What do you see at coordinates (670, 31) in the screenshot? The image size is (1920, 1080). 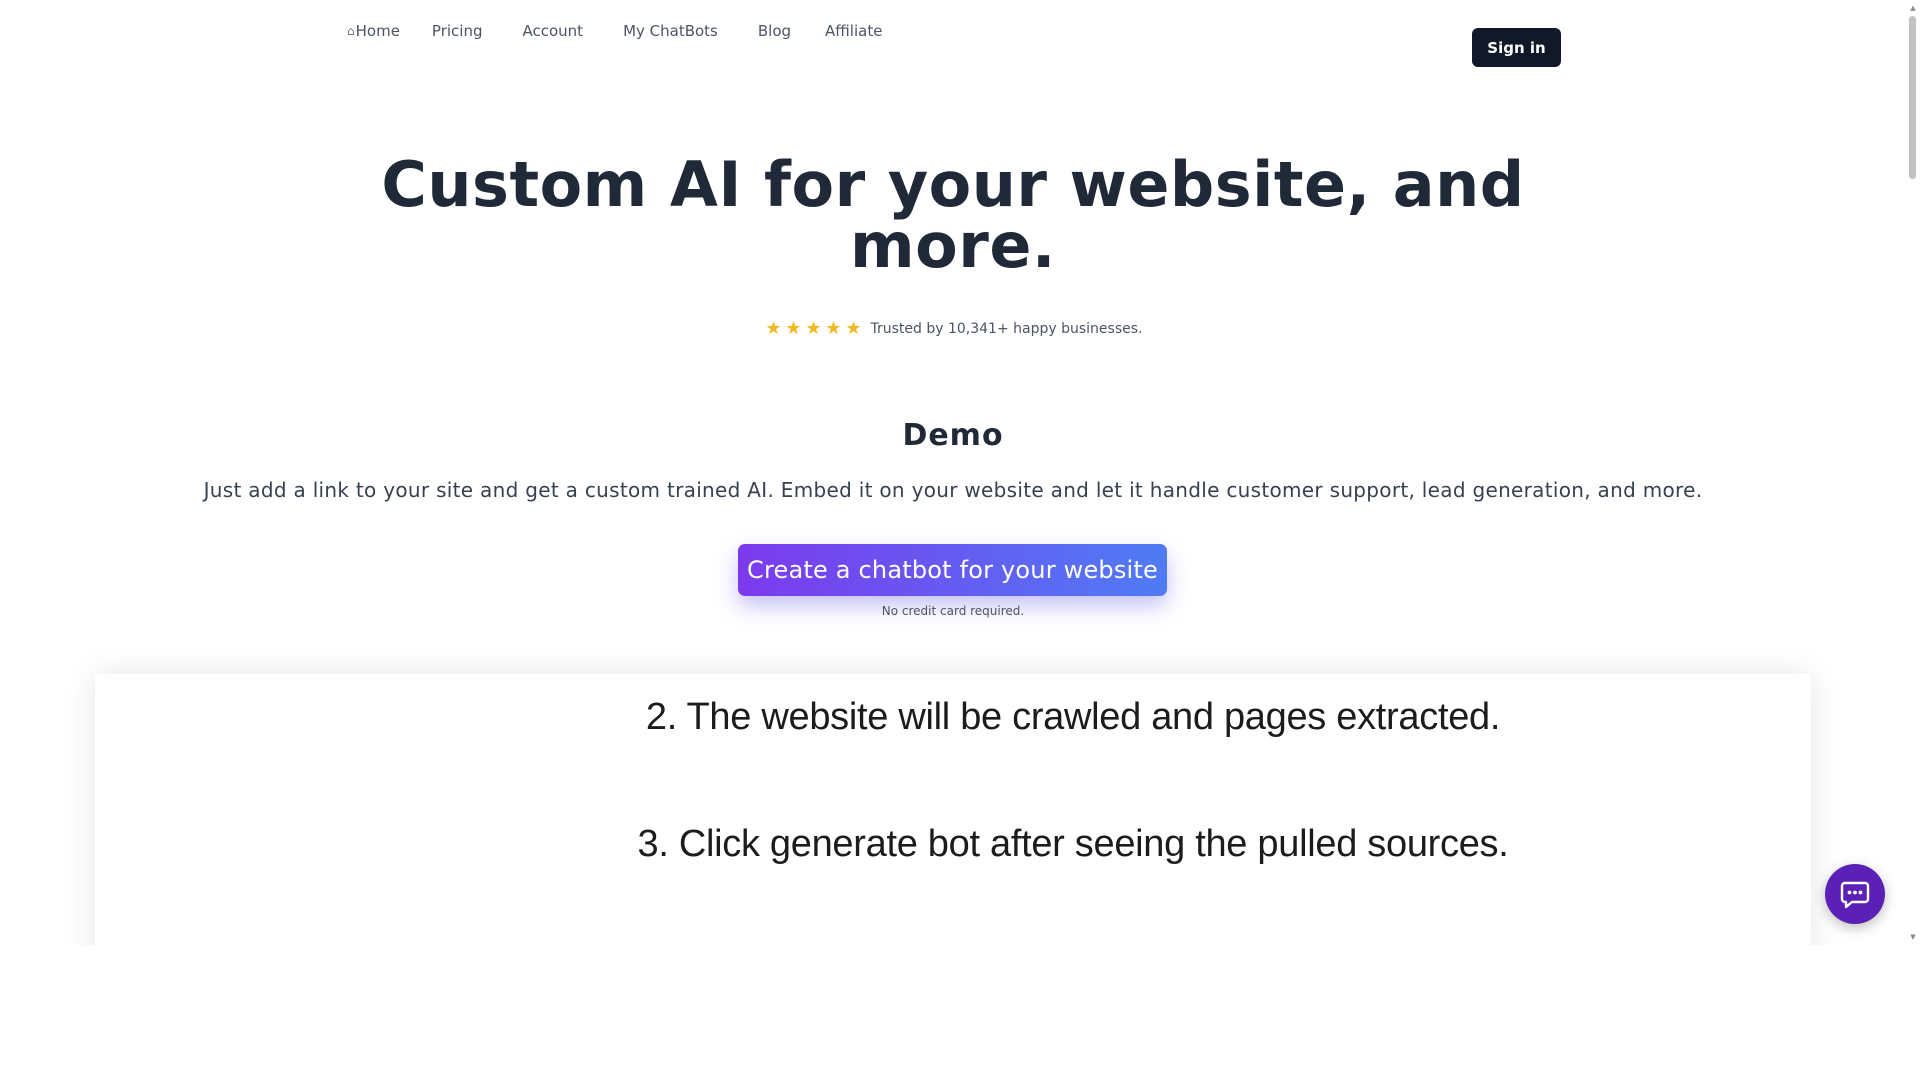 I see `nav-my-chatbots: My ChatBots` at bounding box center [670, 31].